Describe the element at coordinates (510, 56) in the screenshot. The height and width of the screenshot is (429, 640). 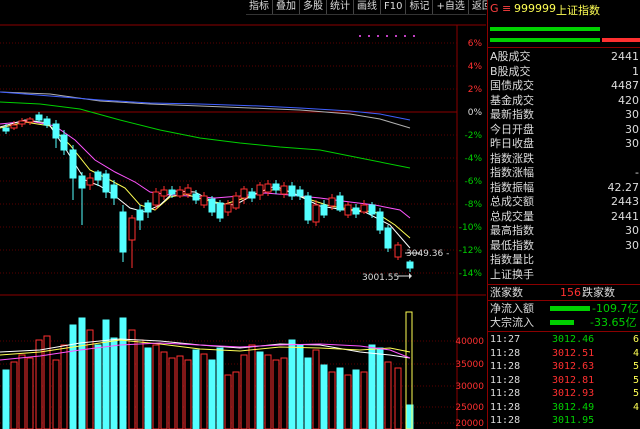
I see `stat-label: A股成交` at that location.